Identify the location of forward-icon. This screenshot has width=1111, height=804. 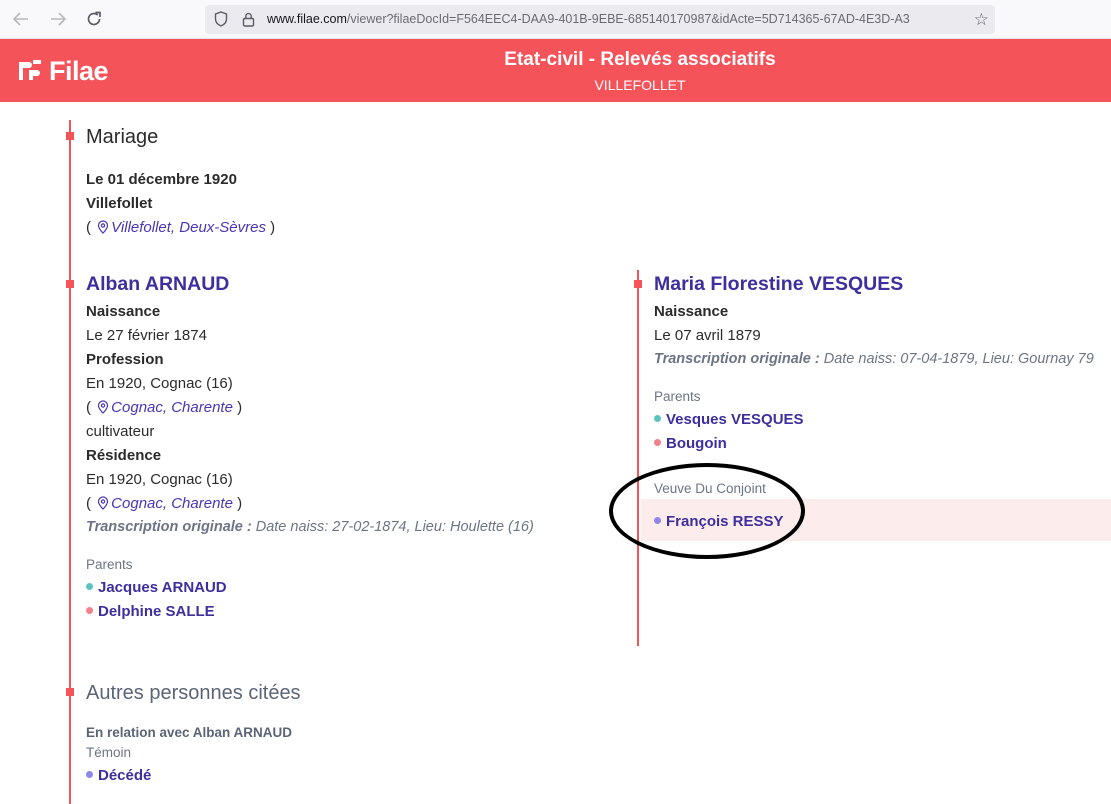
(58, 19).